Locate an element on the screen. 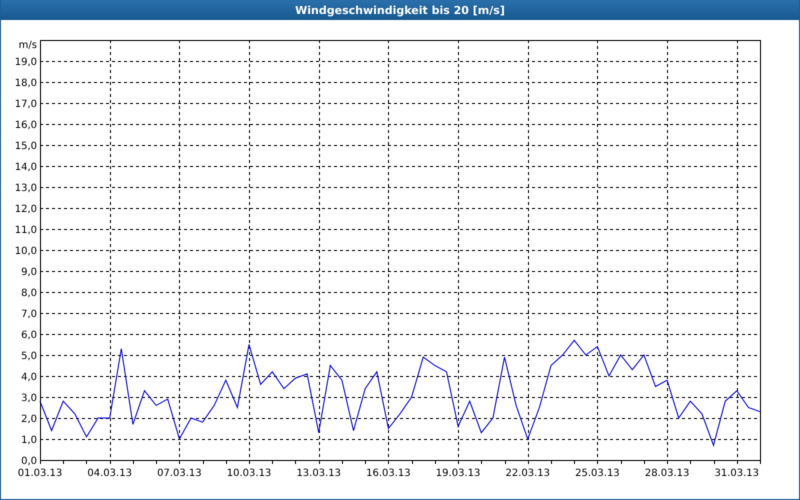 The width and height of the screenshot is (800, 500). x-axis-label: 28.03.13 is located at coordinates (667, 473).